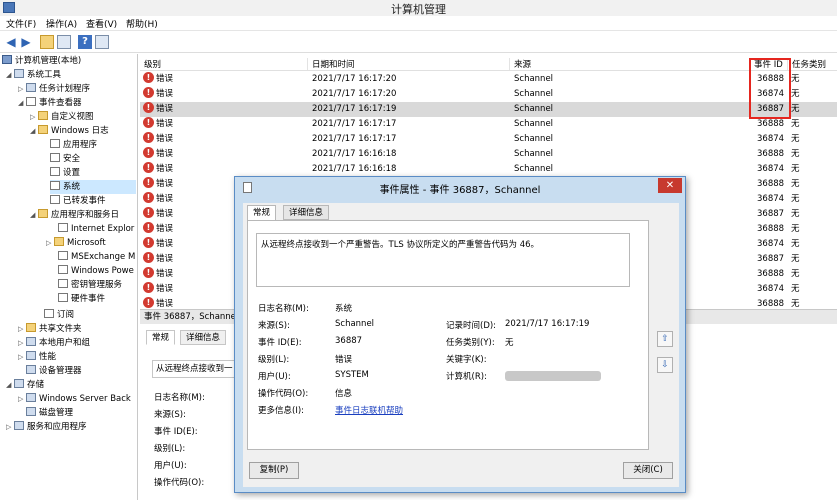 The width and height of the screenshot is (837, 500). I want to click on dialog-close-button: ✕, so click(670, 185).